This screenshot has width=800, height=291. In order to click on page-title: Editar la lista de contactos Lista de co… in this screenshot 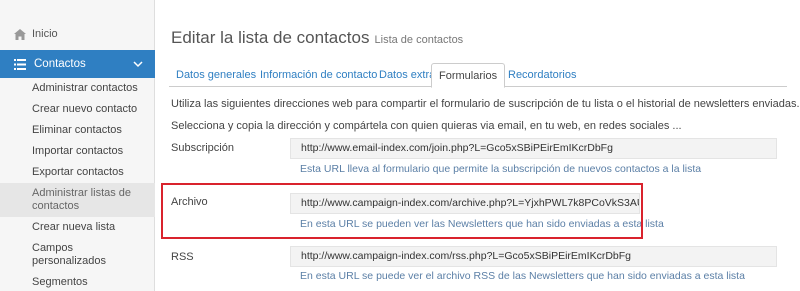, I will do `click(317, 38)`.